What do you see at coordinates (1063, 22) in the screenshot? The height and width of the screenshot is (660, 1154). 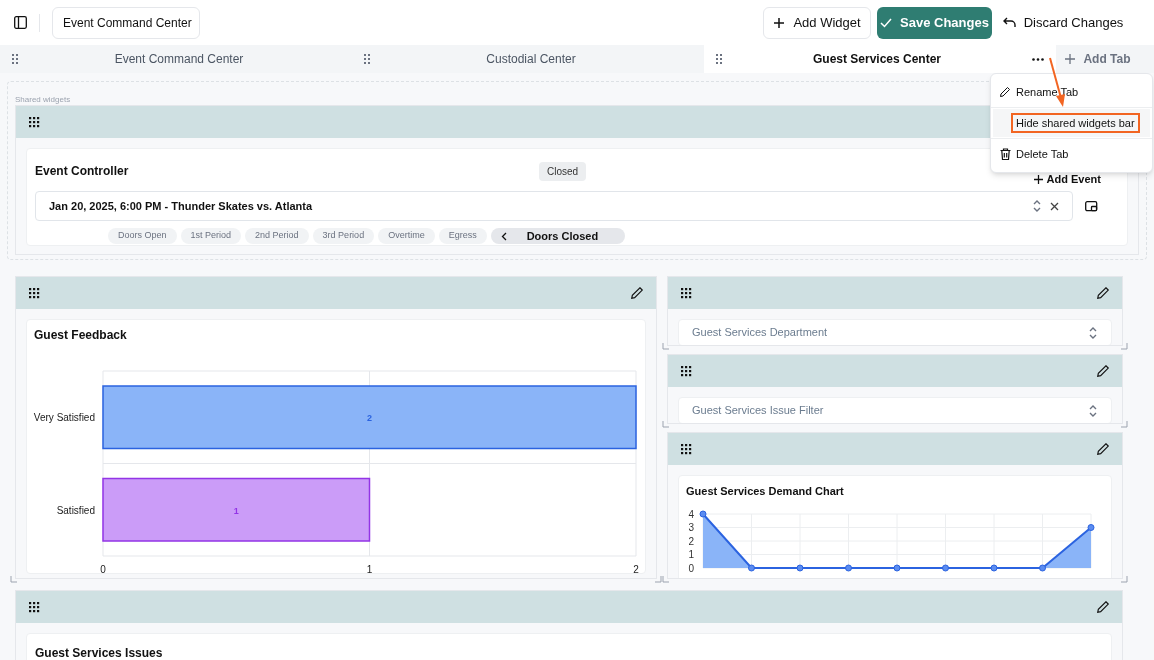 I see `discard-button: Discard Changes` at bounding box center [1063, 22].